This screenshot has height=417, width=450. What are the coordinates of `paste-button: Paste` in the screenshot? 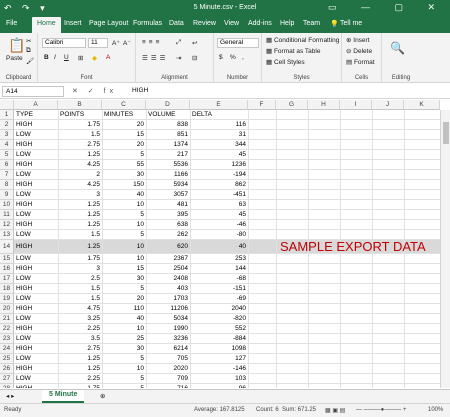 It's located at (14, 58).